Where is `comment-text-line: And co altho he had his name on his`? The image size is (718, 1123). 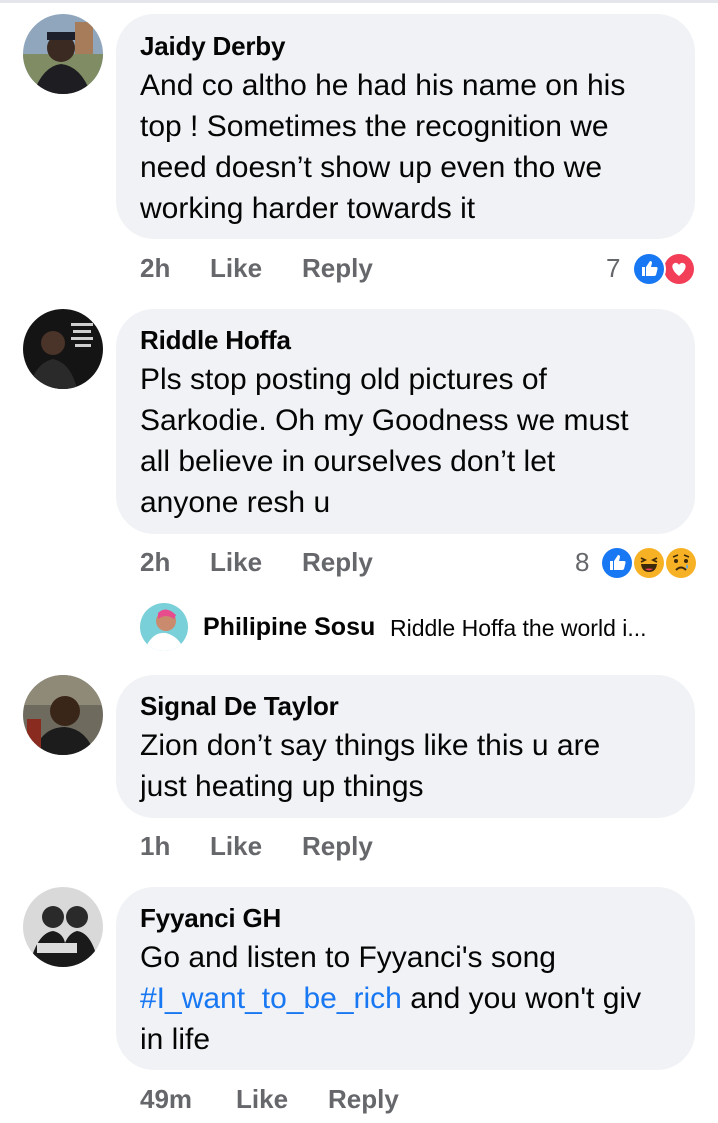
comment-text-line: And co altho he had his name on his is located at coordinates (383, 85).